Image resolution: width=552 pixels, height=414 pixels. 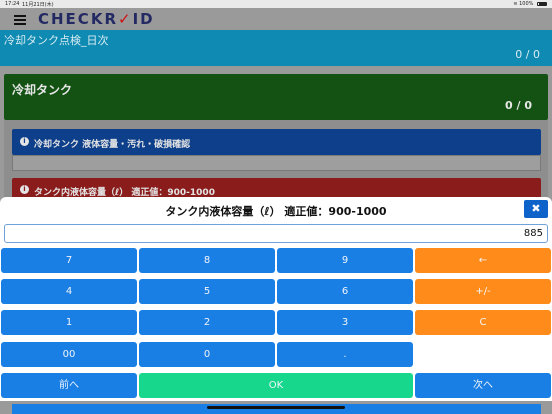 What do you see at coordinates (483, 322) in the screenshot?
I see `clear-button: C` at bounding box center [483, 322].